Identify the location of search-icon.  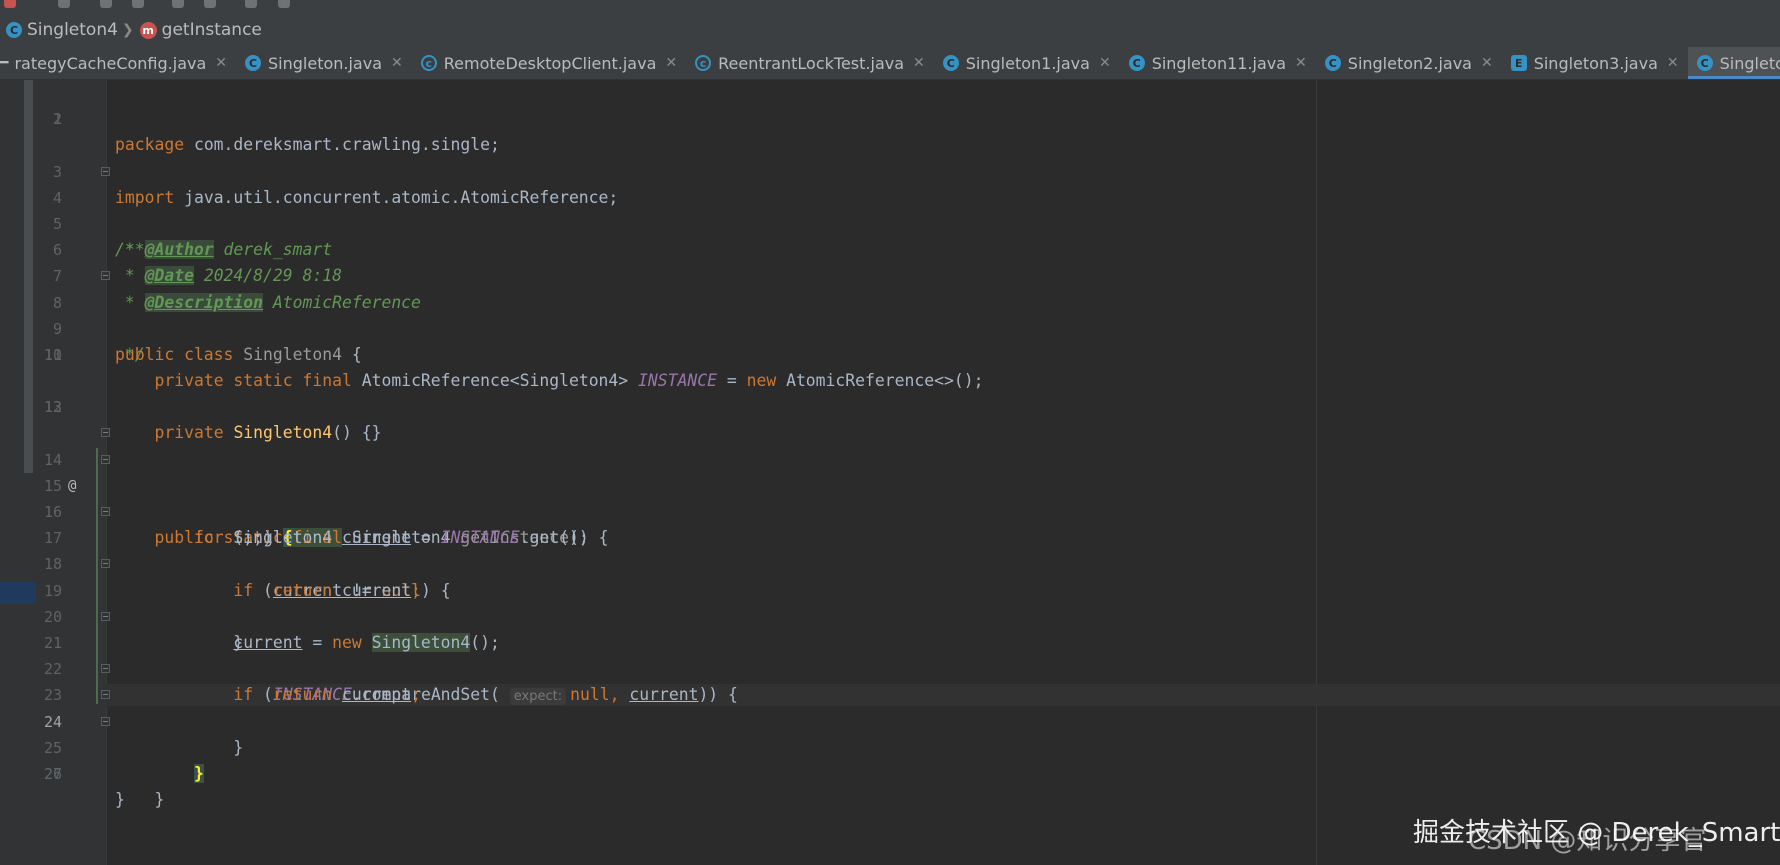
(284, 4).